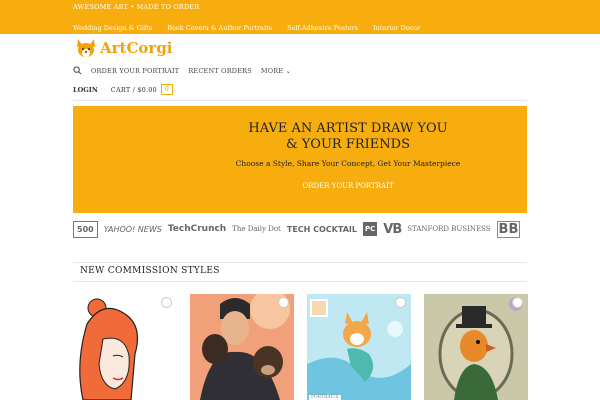 This screenshot has width=600, height=400. I want to click on order-portrait-button: ORDER YOUR PORTRAIT, so click(348, 186).